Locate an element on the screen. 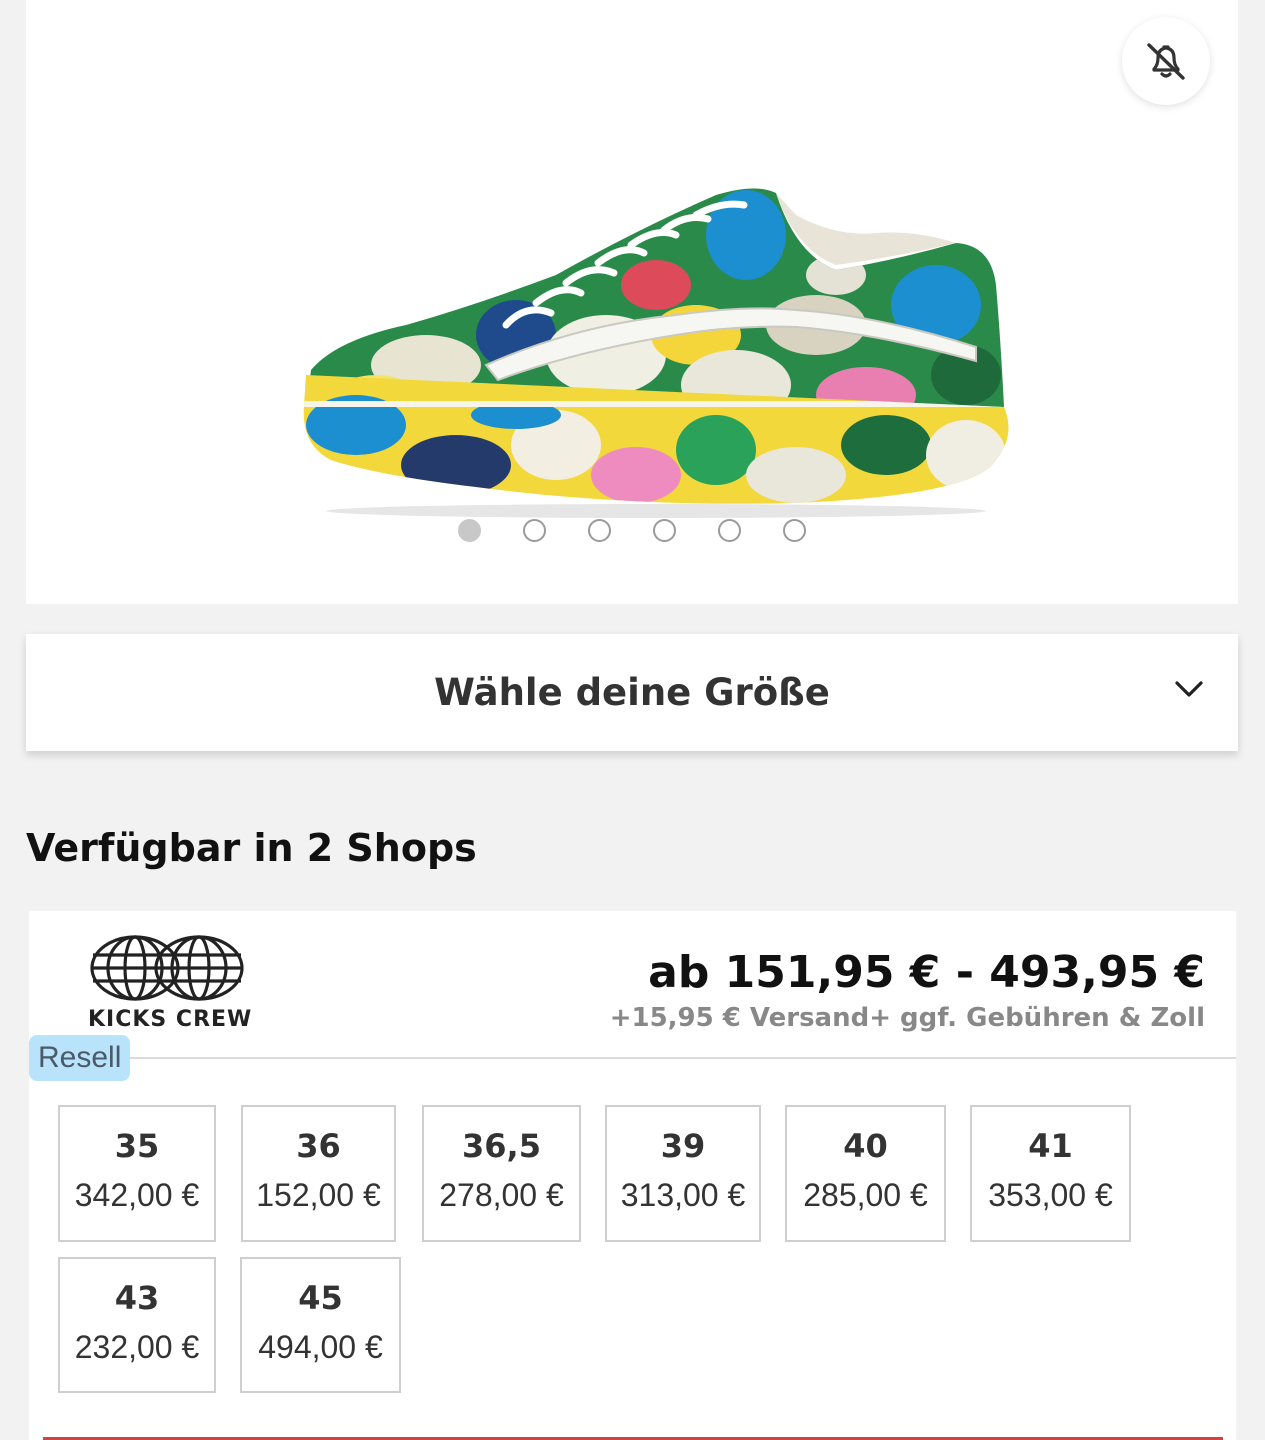 The image size is (1265, 1440). size-select-dropdown: Wähle deine Größe is located at coordinates (632, 692).